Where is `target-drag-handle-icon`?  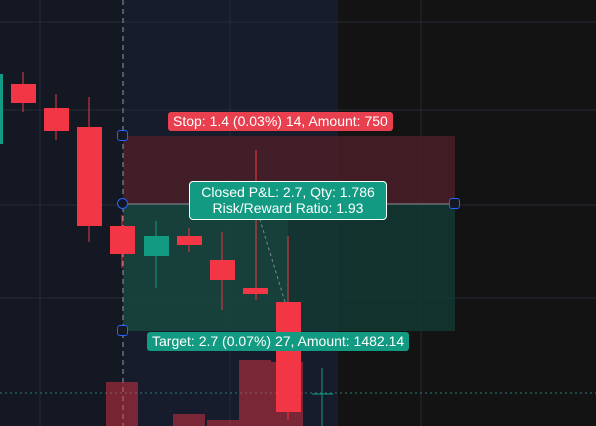 target-drag-handle-icon is located at coordinates (122, 330).